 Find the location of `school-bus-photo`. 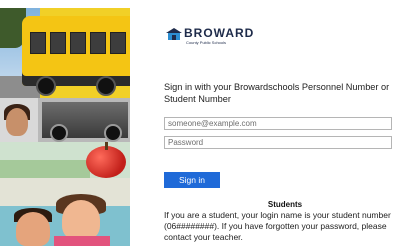

school-bus-photo is located at coordinates (65, 53).